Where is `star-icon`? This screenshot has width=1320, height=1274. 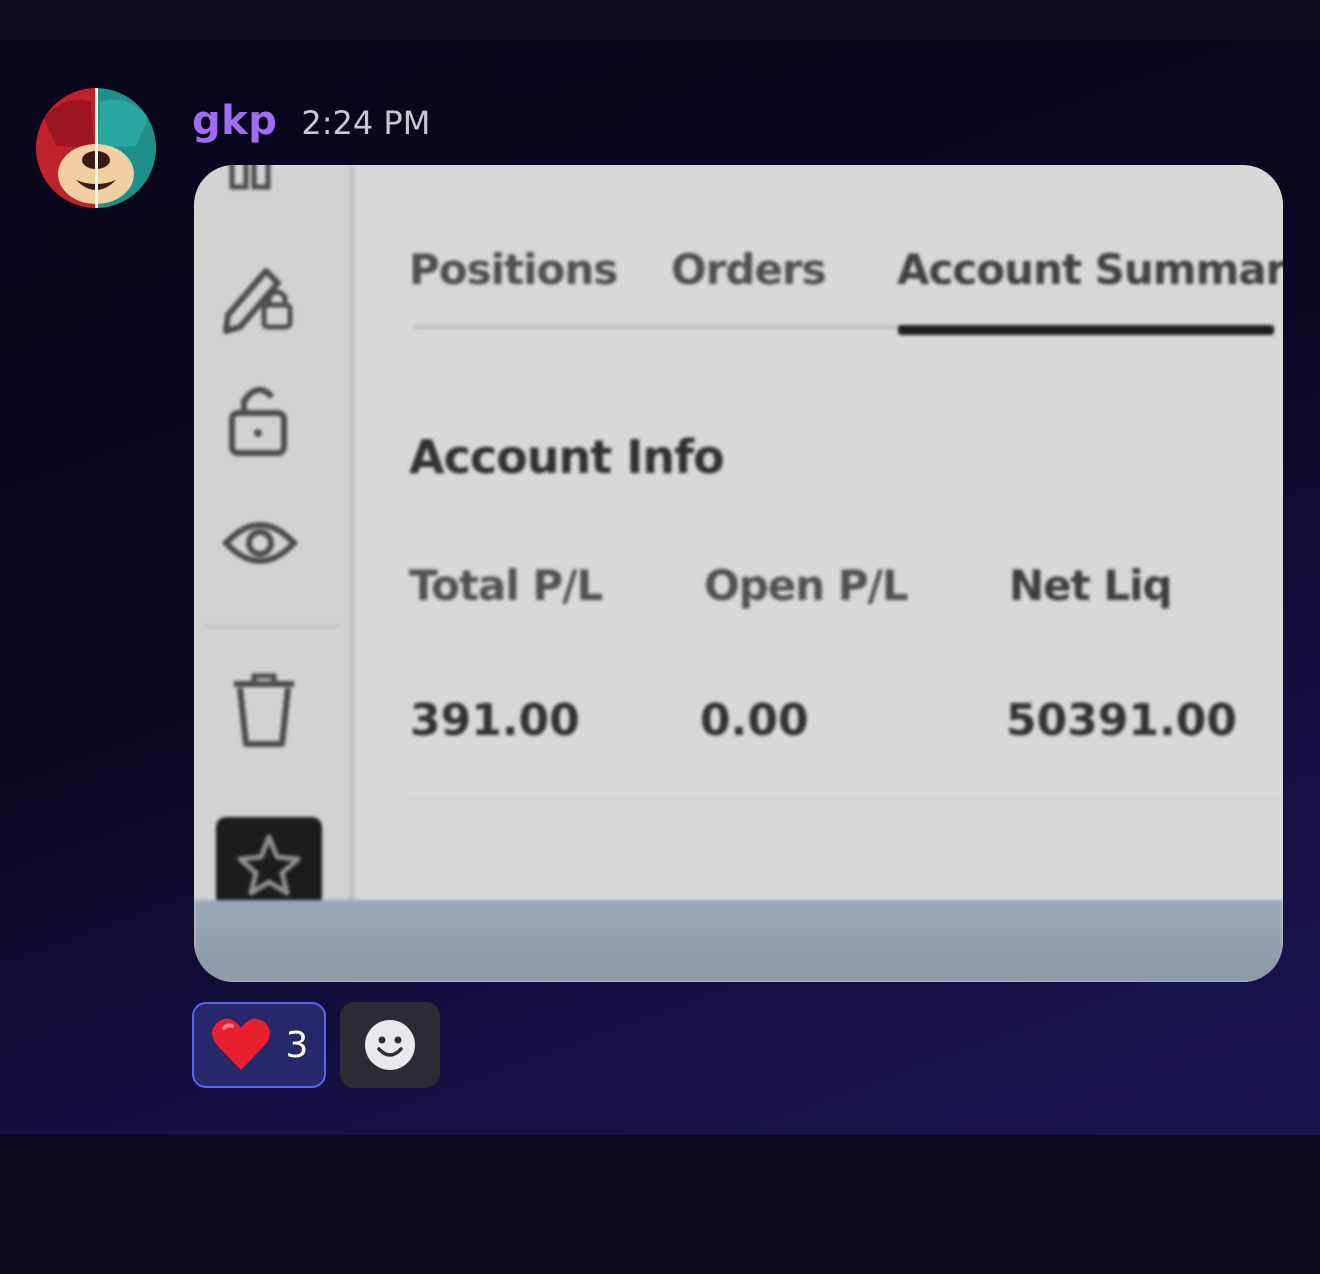
star-icon is located at coordinates (269, 865).